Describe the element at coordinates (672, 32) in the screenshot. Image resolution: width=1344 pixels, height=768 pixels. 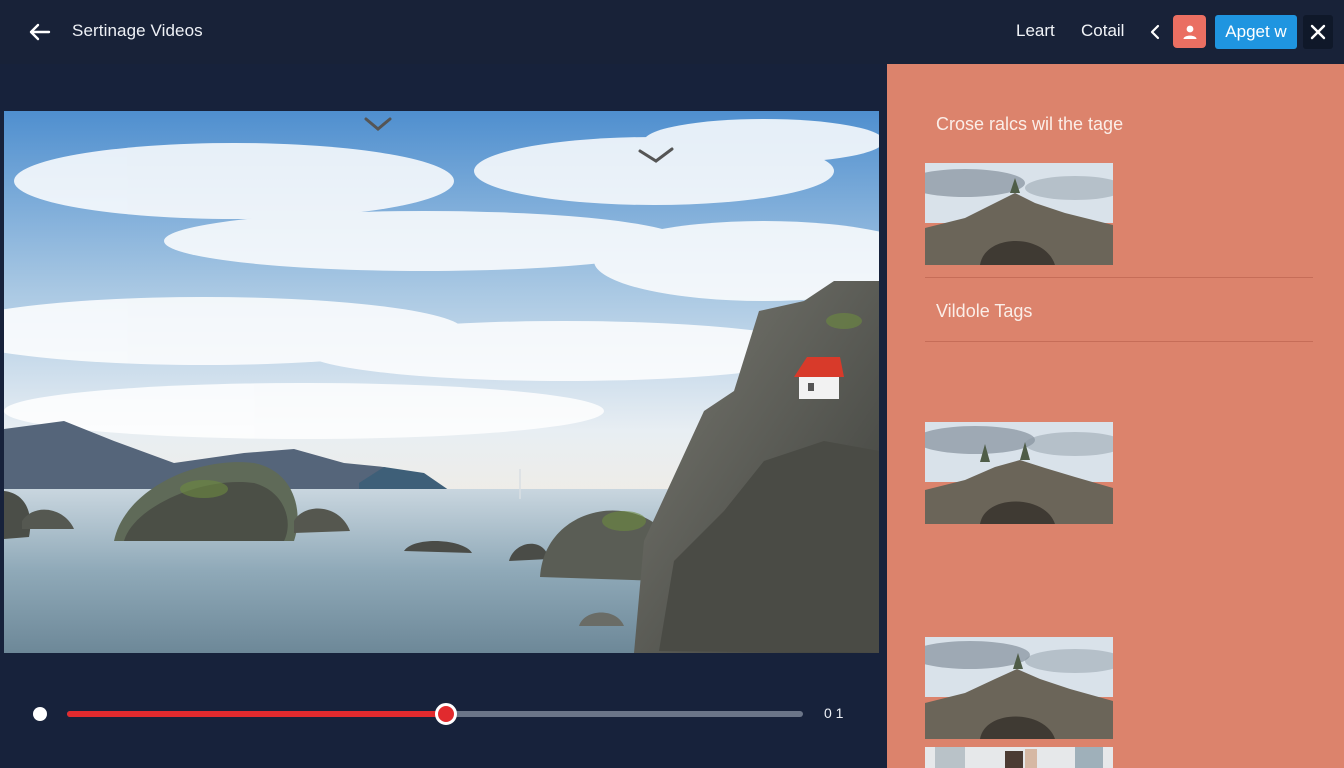
I see `top-bar: Sertinage Videos Leart Cotail Apget w` at that location.